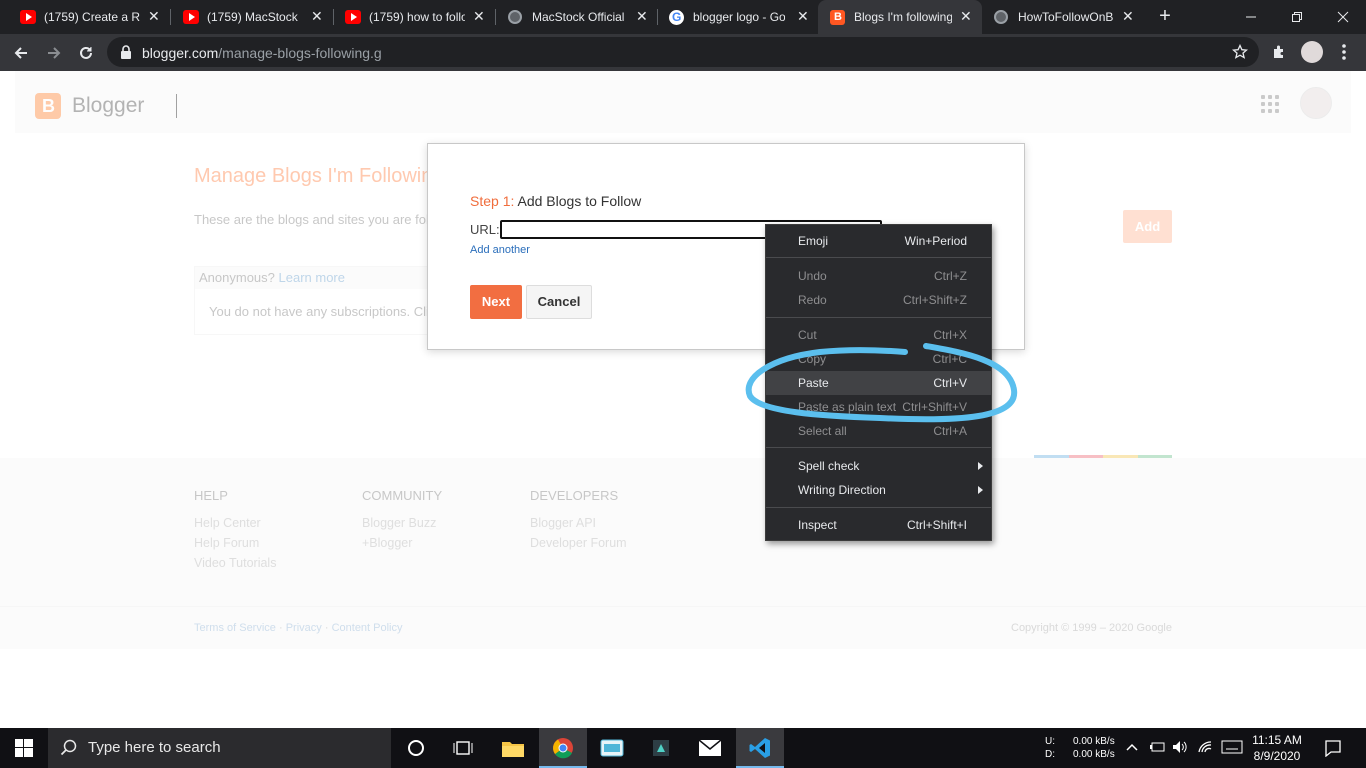  I want to click on menu-item-redo: Redo Ctrl+Shift+Z, so click(878, 300).